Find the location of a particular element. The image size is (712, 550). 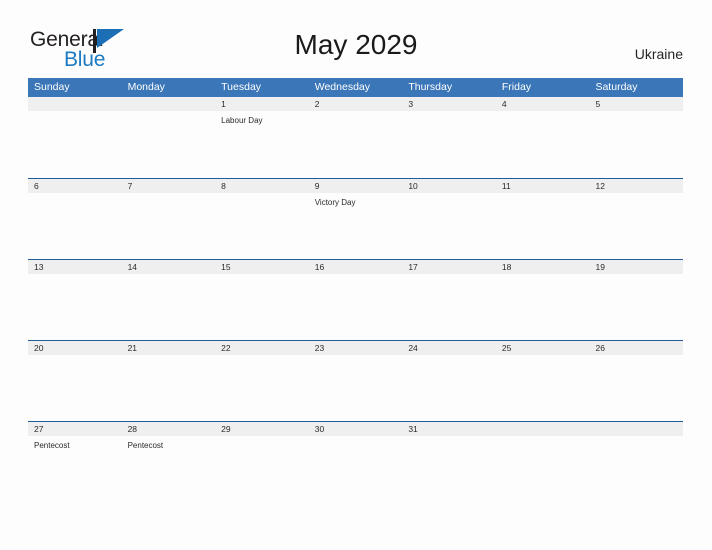

day-cell: Victory Day is located at coordinates (356, 226).